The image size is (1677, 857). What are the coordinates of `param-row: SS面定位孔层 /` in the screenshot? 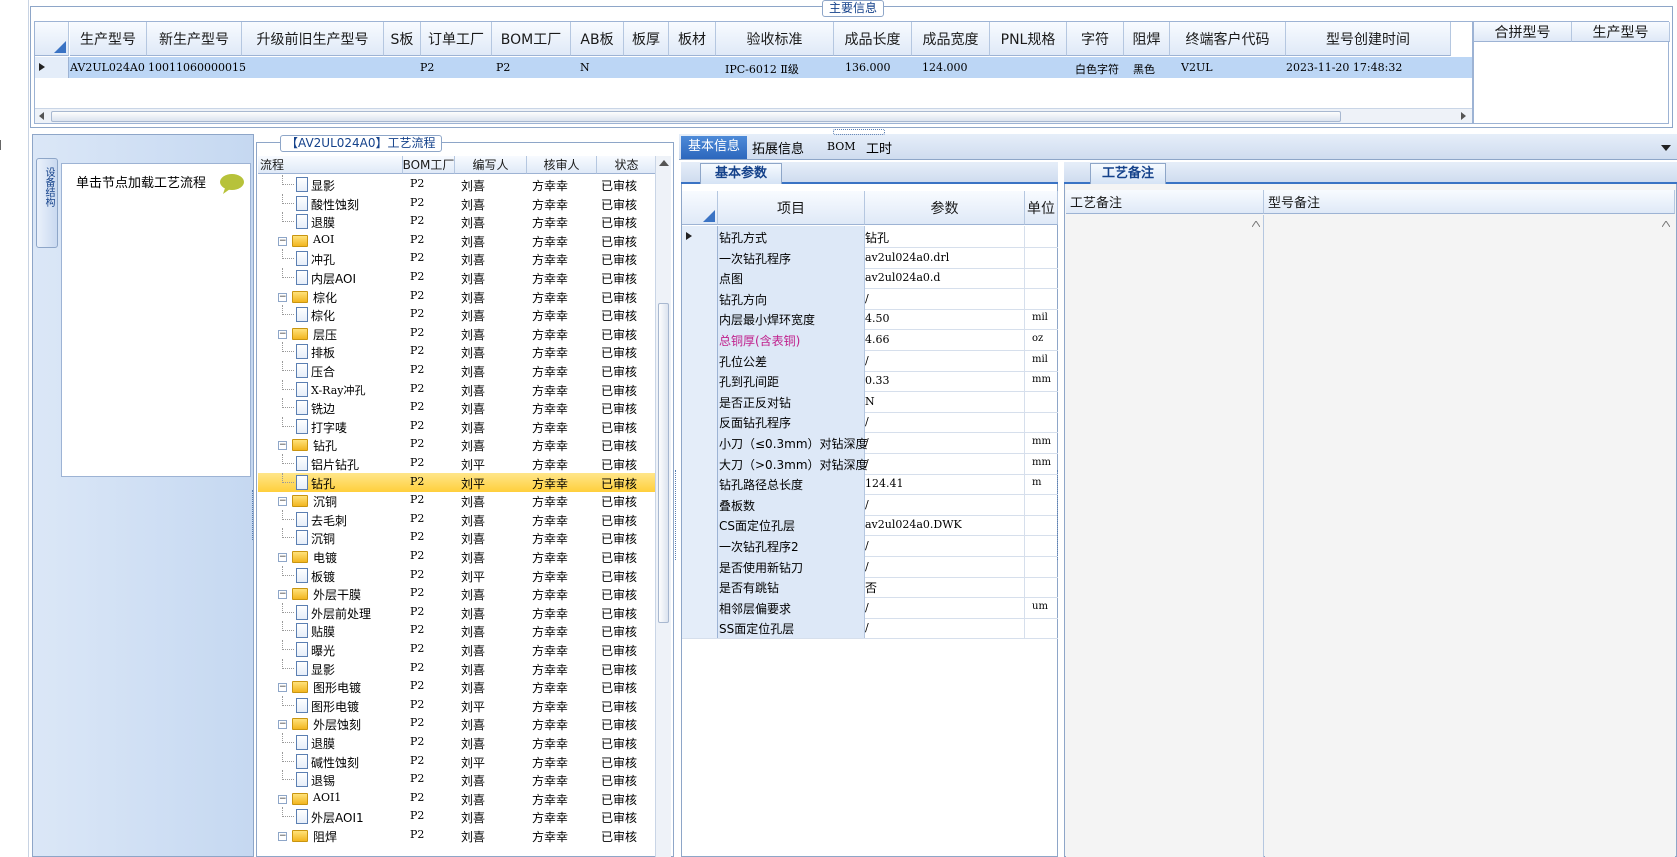 It's located at (870, 628).